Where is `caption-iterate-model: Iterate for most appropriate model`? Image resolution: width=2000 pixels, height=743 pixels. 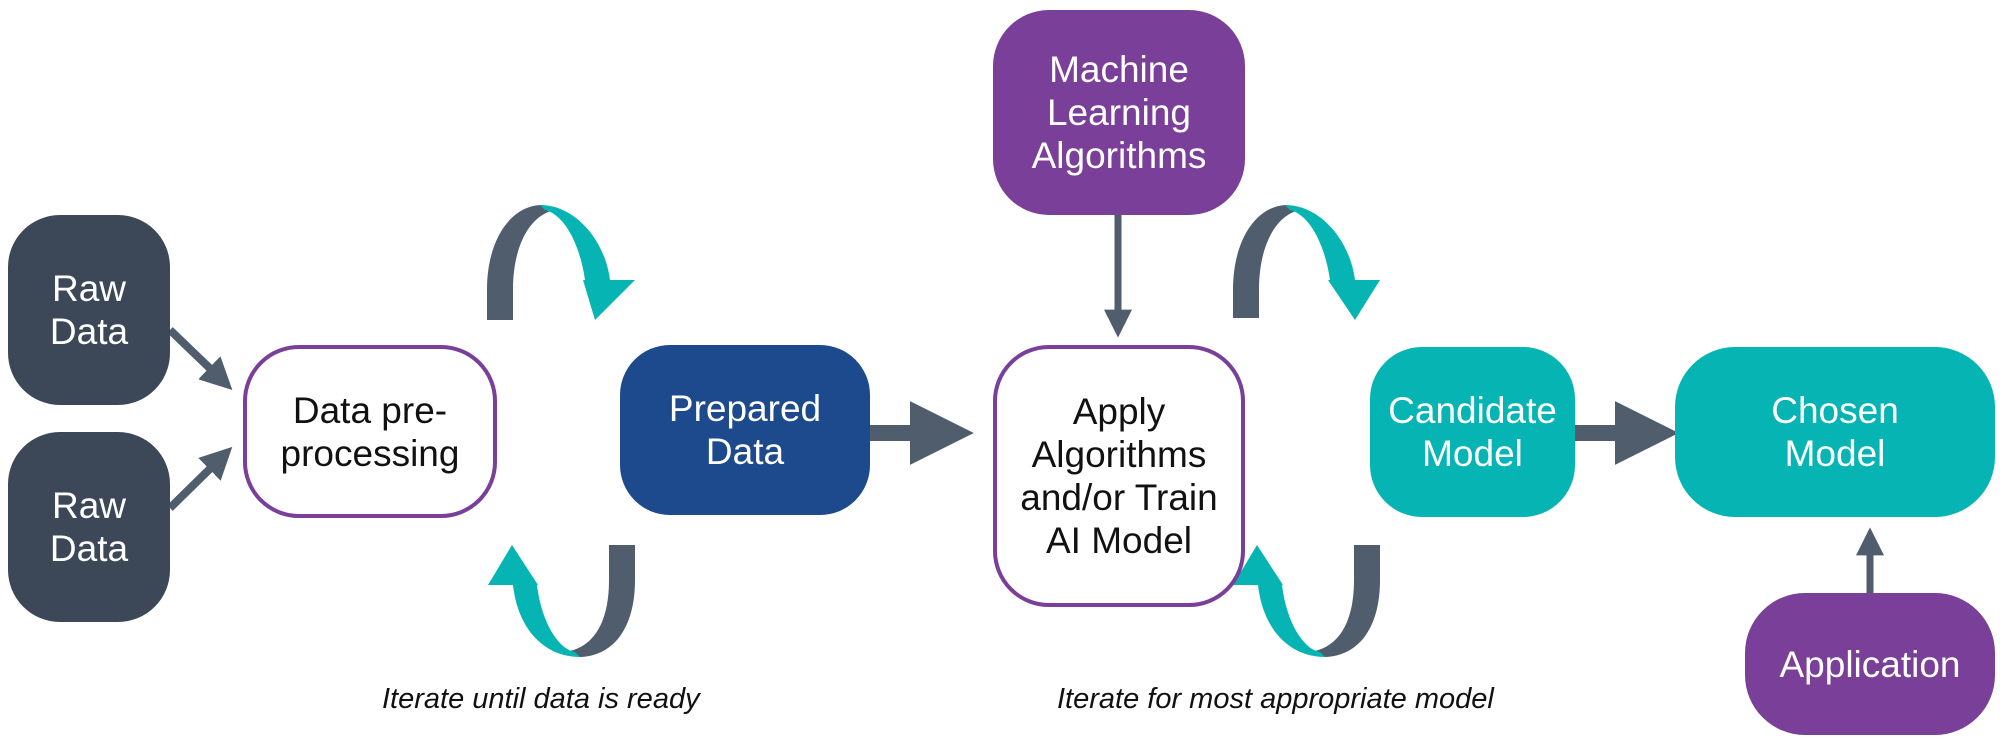
caption-iterate-model: Iterate for most appropriate model is located at coordinates (1275, 699).